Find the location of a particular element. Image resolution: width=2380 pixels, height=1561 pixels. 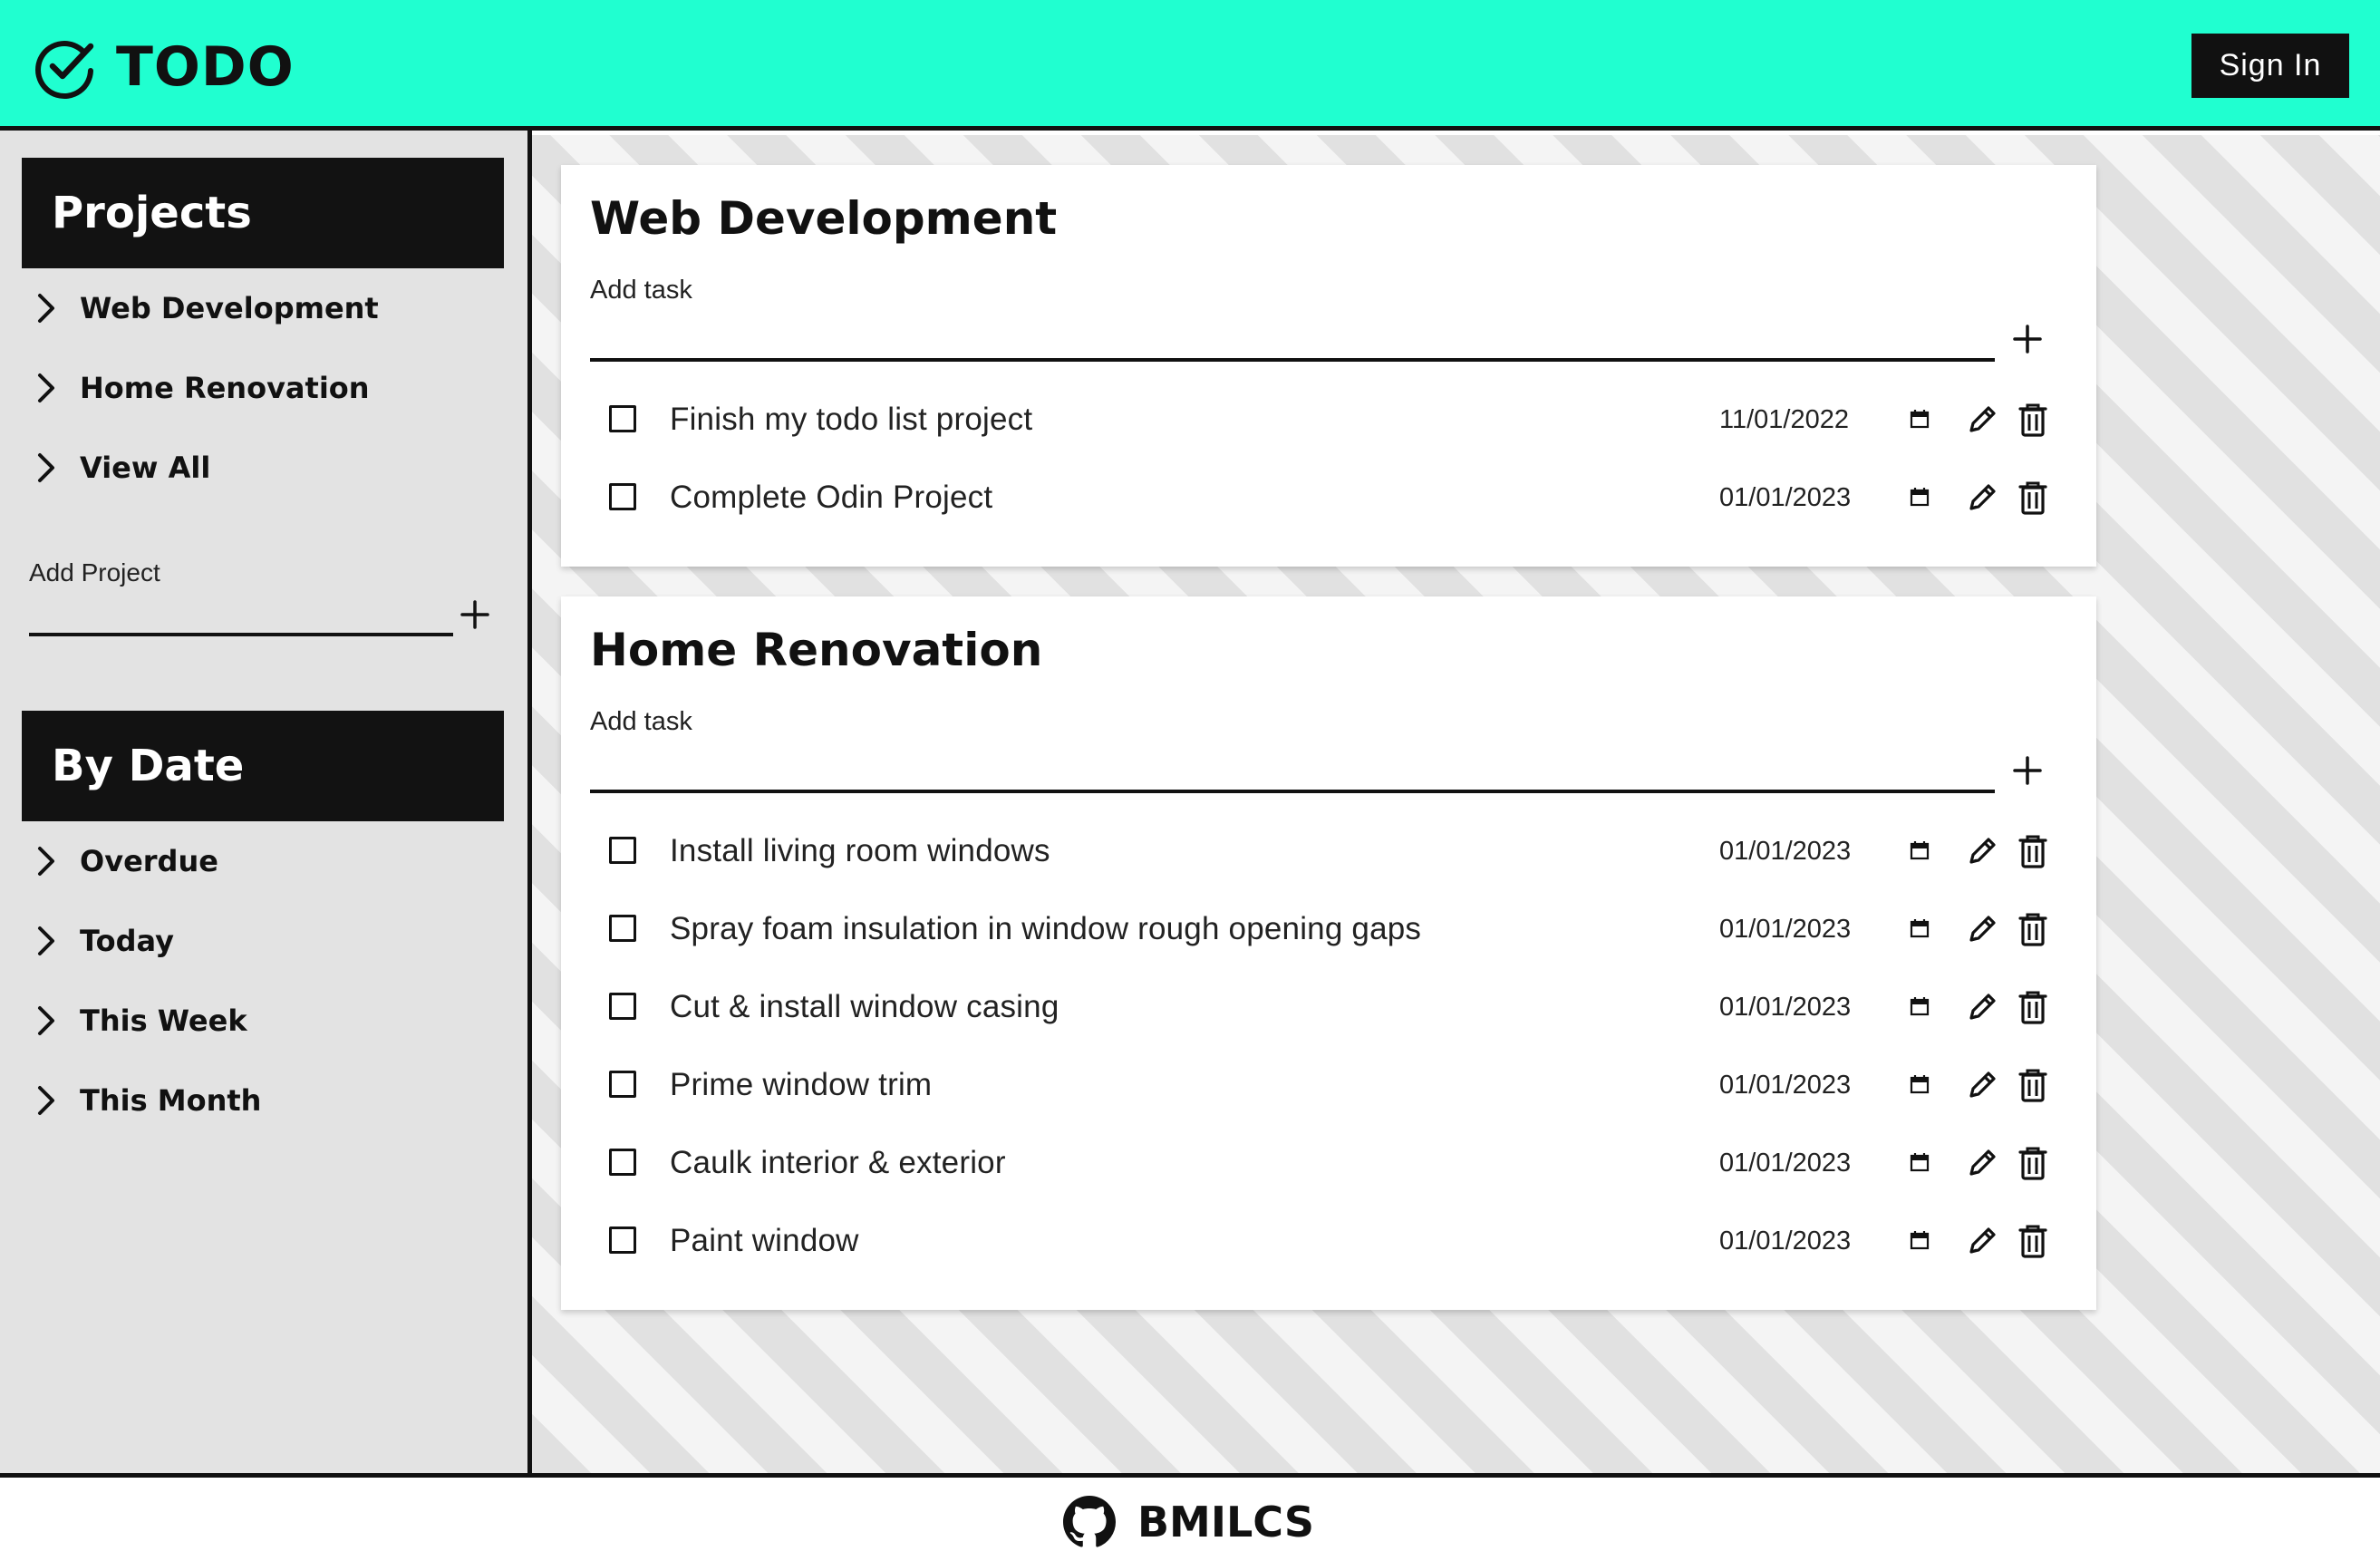

app-name: TODO is located at coordinates (205, 67).